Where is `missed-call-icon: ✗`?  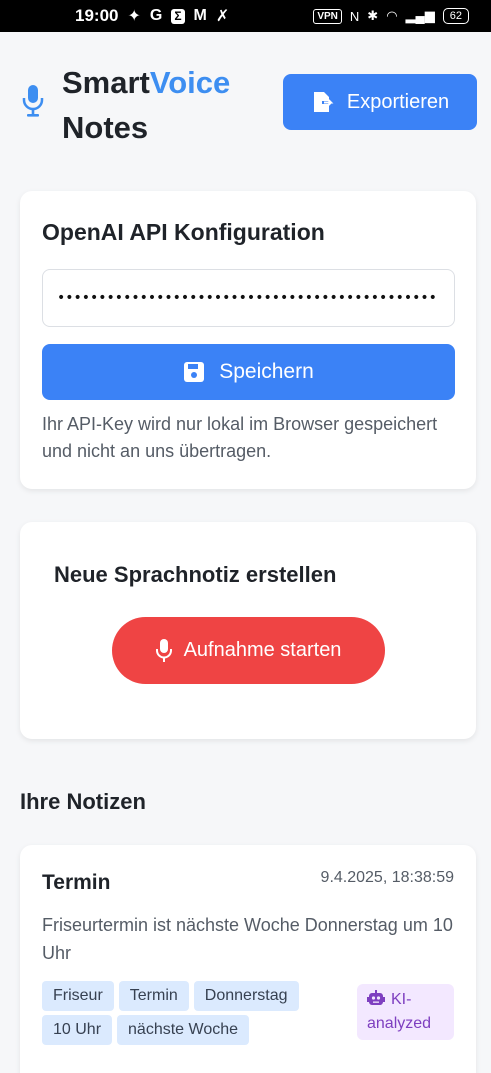
missed-call-icon: ✗ is located at coordinates (222, 16).